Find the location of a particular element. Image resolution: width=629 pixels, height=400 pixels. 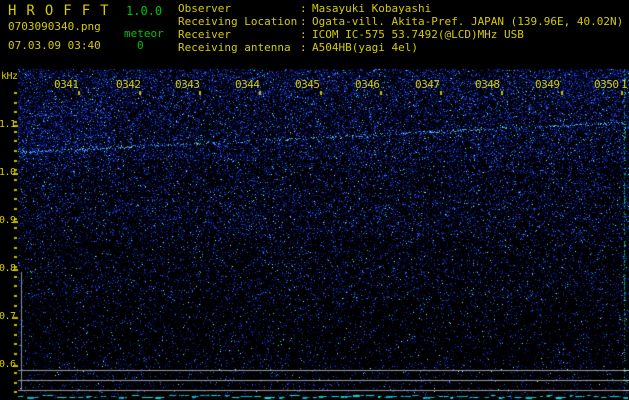

time-tick-label: 0345 is located at coordinates (307, 84).